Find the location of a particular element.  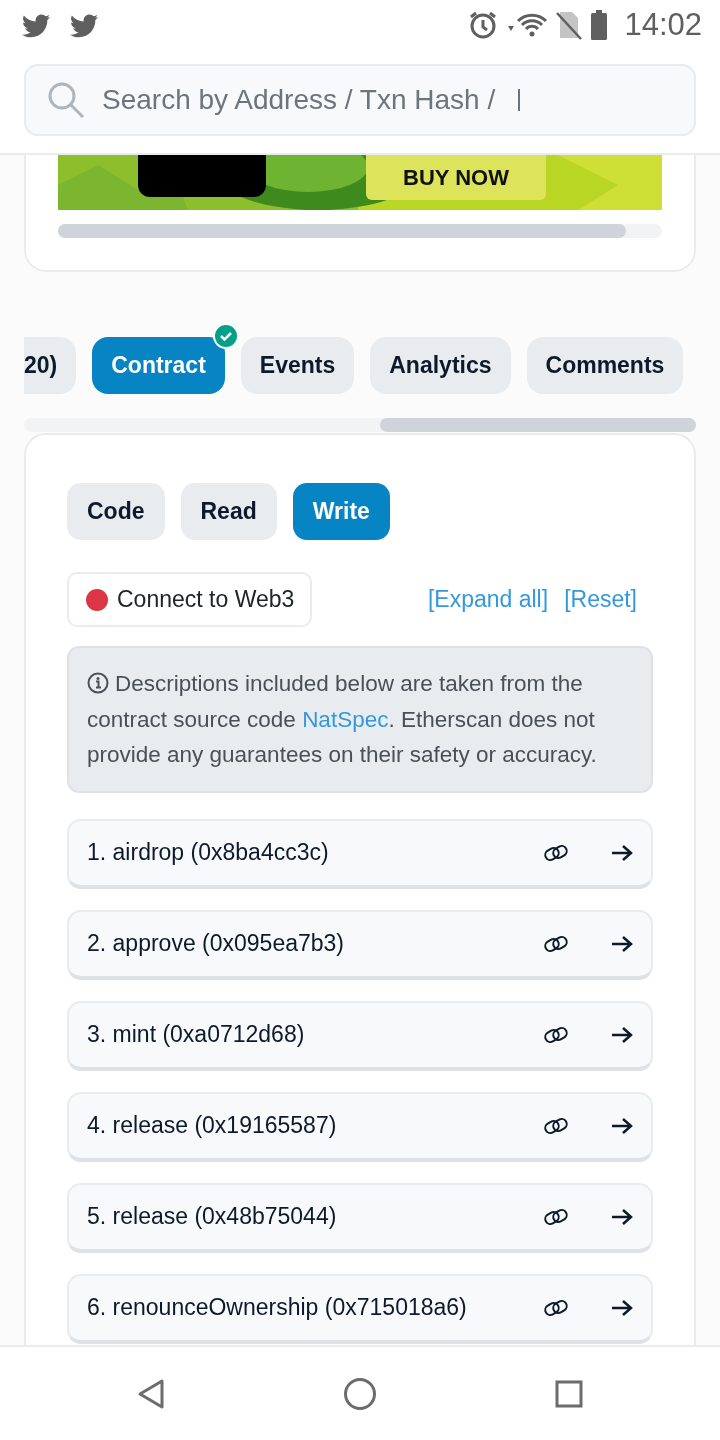

function-row: 1. airdrop (0x8ba4cc3c) is located at coordinates (360, 853).